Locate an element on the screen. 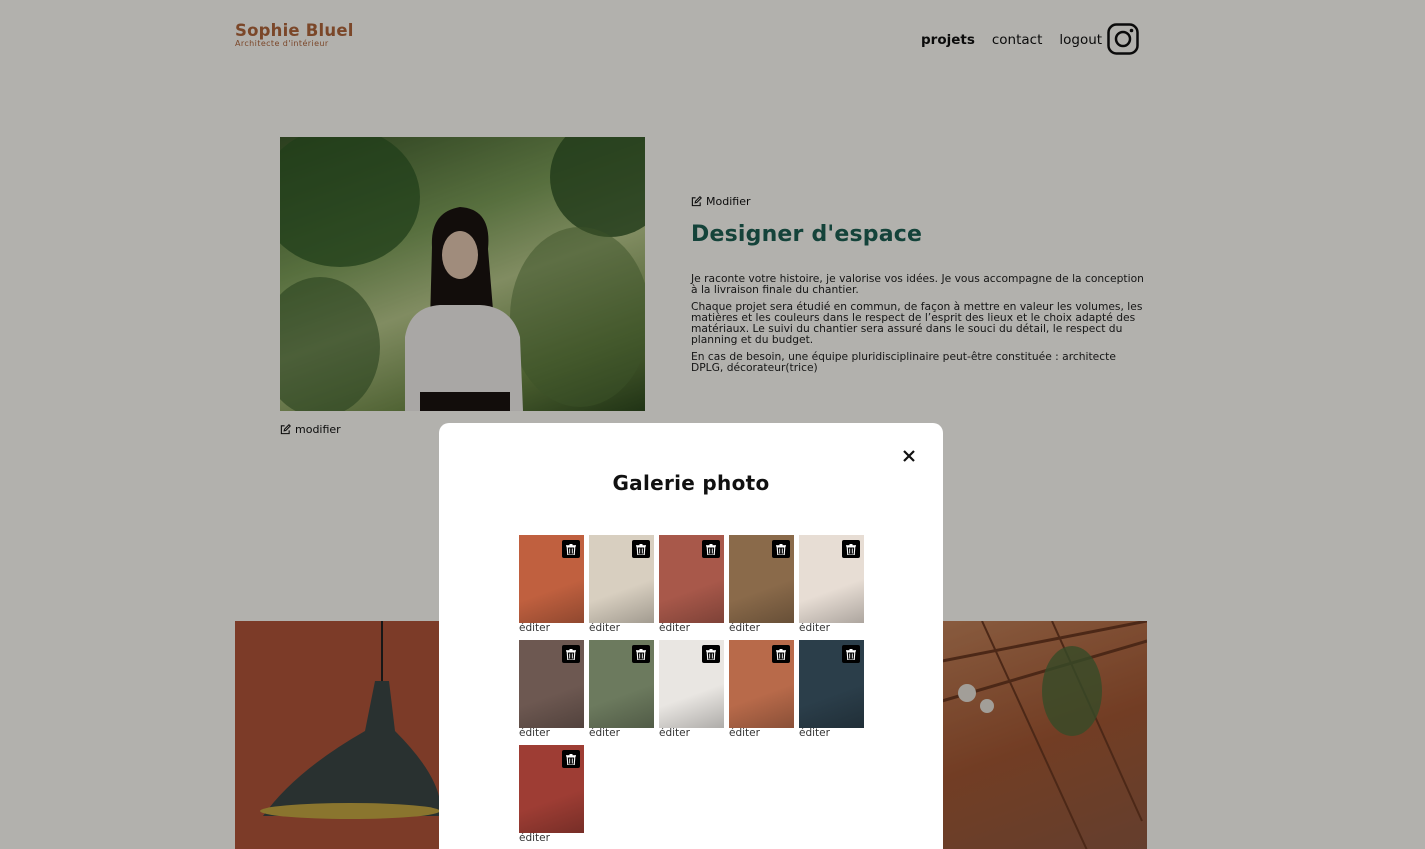  modal-title: Galerie photo is located at coordinates (691, 483).